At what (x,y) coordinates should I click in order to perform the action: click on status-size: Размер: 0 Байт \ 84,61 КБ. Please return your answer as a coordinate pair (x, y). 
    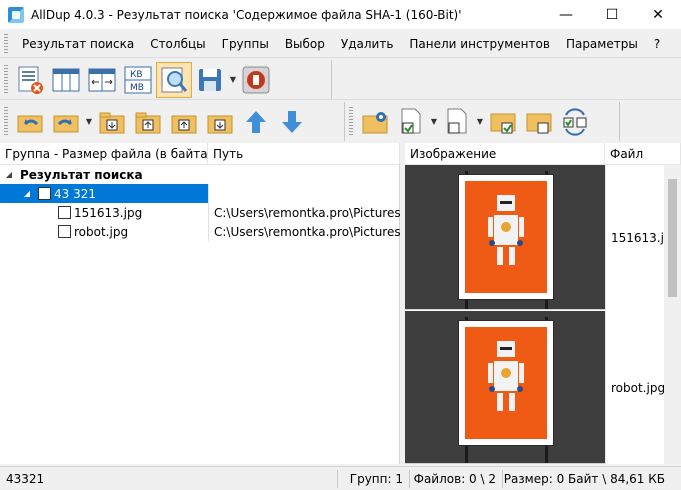
    Looking at the image, I should click on (584, 478).